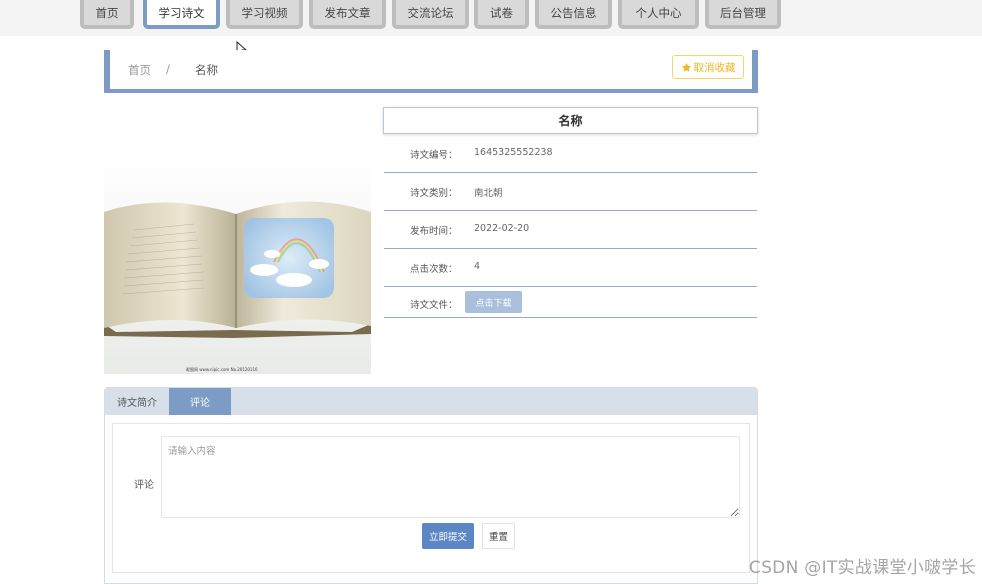 Image resolution: width=982 pixels, height=584 pixels. I want to click on info-row-clicks: 点击次数： 4, so click(570, 268).